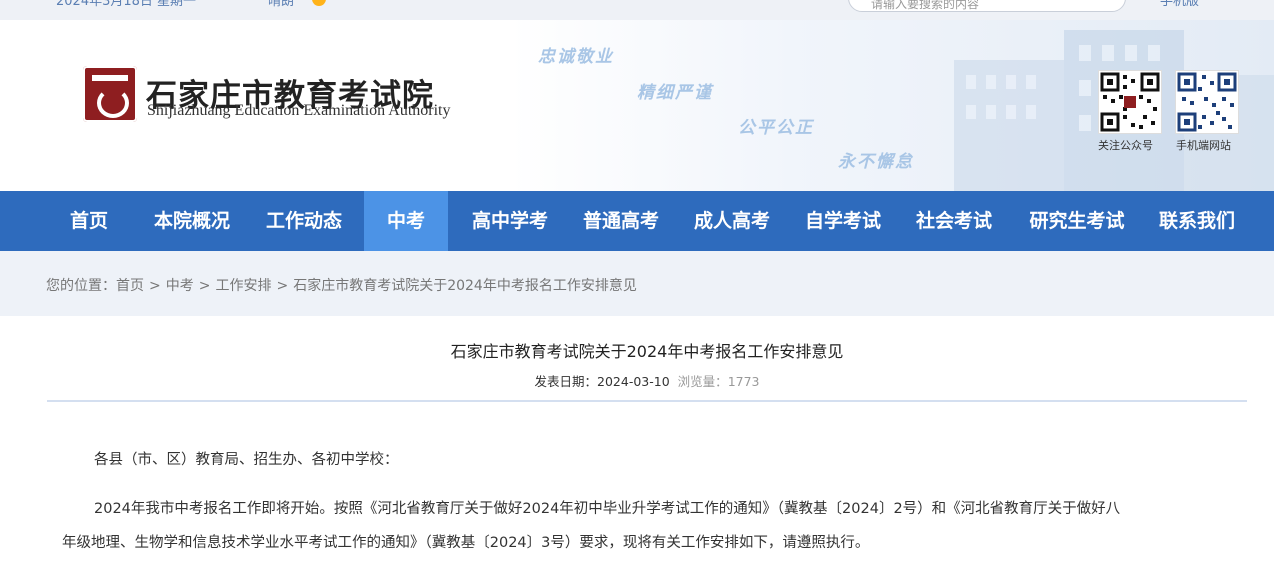 The height and width of the screenshot is (572, 1274). Describe the element at coordinates (406, 221) in the screenshot. I see `nav-item-zhongkao: 中考` at that location.